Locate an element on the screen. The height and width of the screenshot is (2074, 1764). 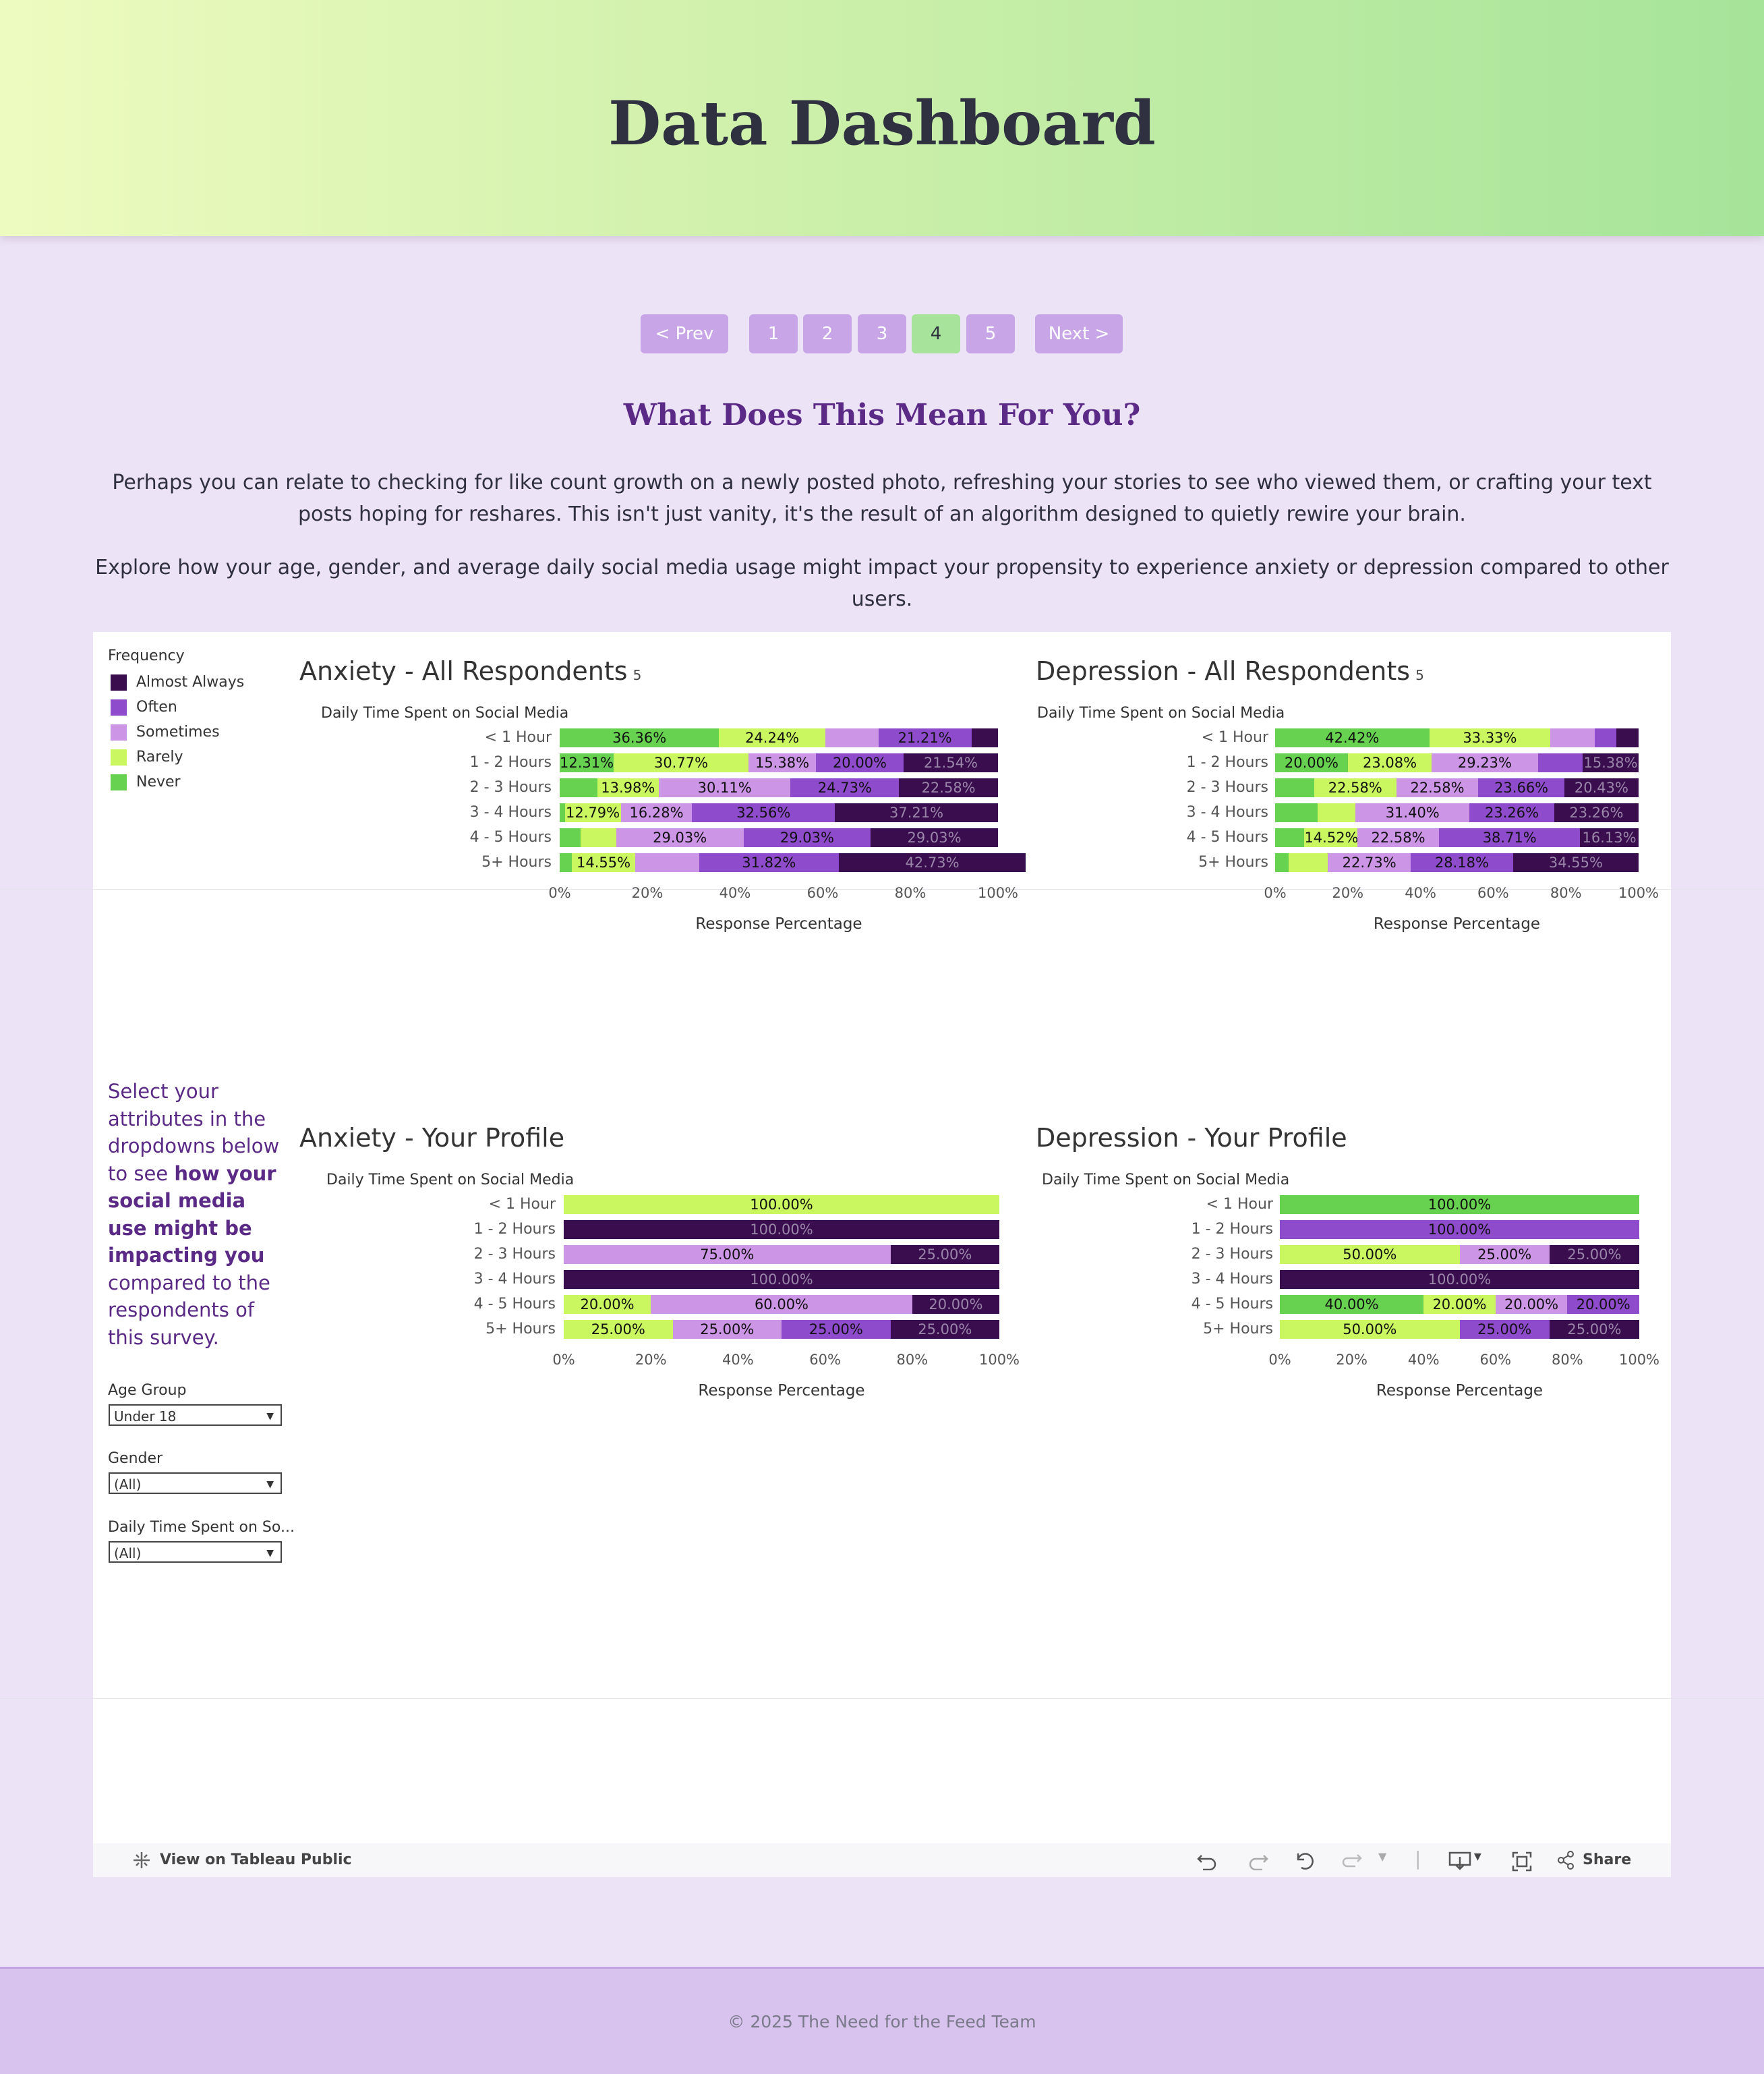
undo-icon is located at coordinates (1207, 1860).